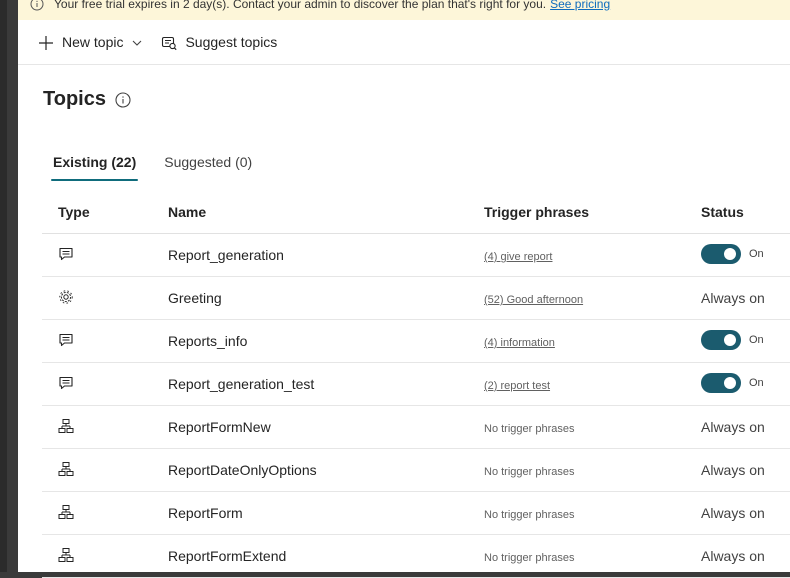  What do you see at coordinates (137, 42) in the screenshot?
I see `chevron-down-icon` at bounding box center [137, 42].